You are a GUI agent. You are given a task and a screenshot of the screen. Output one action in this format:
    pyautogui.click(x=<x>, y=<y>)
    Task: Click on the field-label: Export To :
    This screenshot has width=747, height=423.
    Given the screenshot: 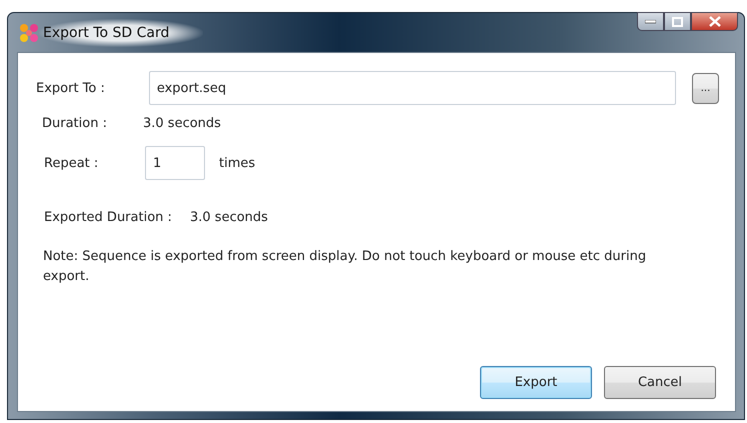 What is the action you would take?
    pyautogui.click(x=71, y=88)
    